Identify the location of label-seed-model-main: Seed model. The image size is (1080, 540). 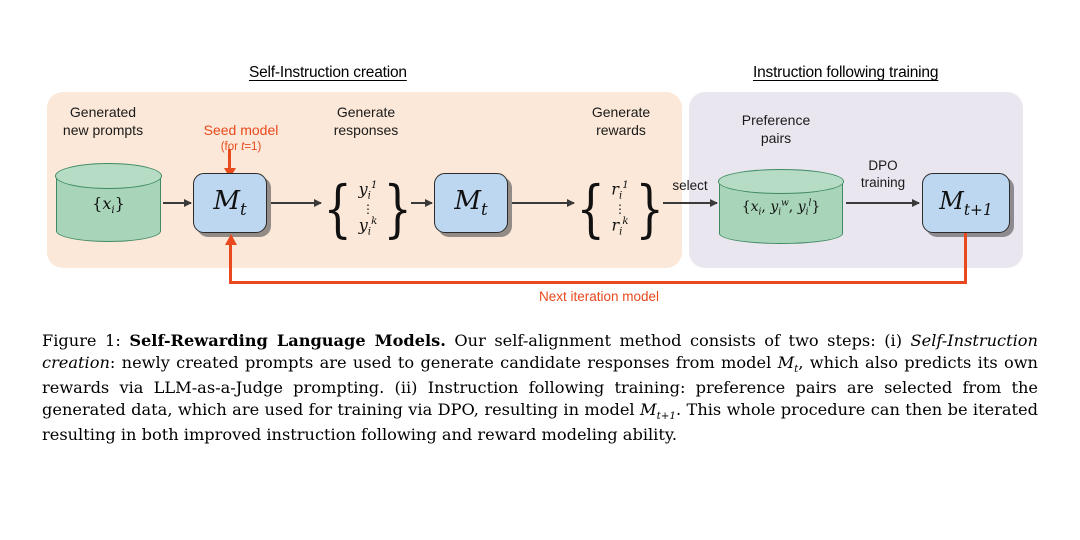
(241, 129).